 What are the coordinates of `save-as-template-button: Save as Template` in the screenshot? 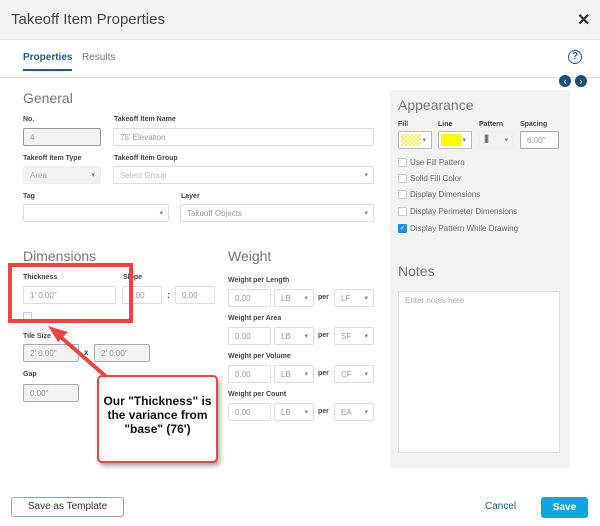 It's located at (67, 507).